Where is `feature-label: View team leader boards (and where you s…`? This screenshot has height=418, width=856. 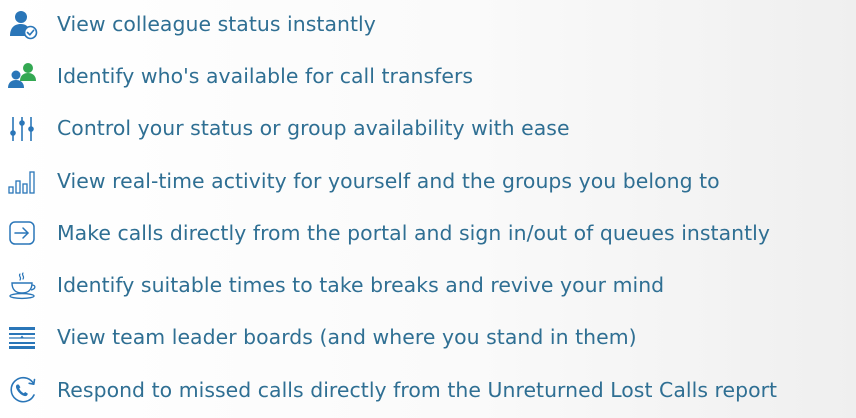
feature-label: View team leader boards (and where you s… is located at coordinates (347, 337).